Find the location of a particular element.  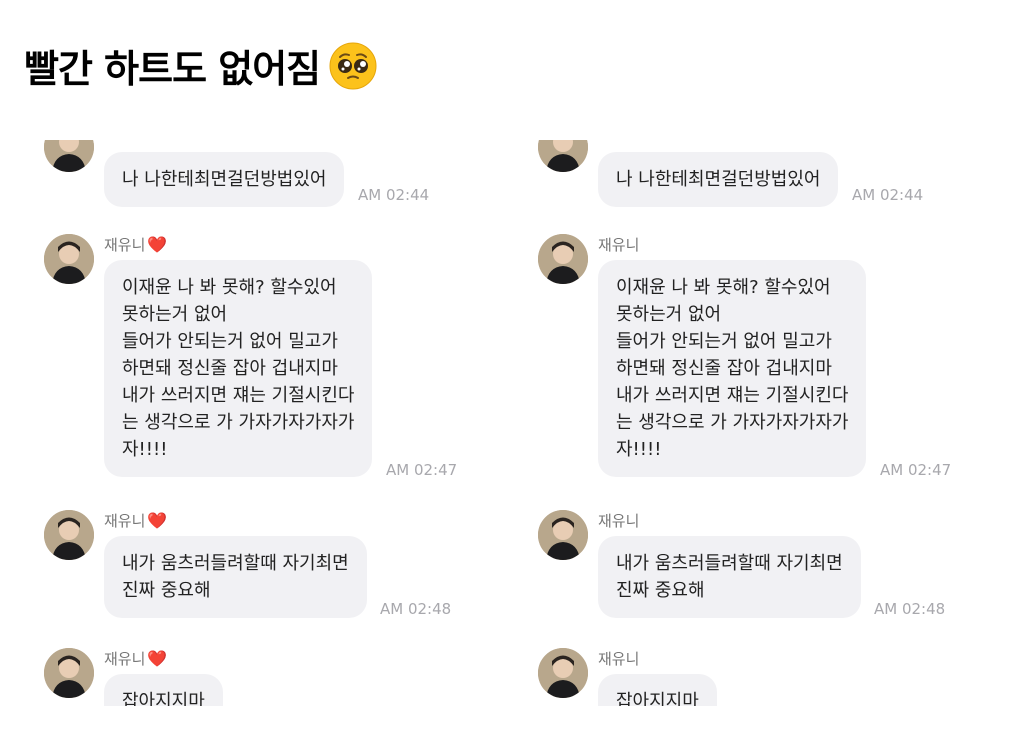

pleading-face-emoji-icon is located at coordinates (353, 66).